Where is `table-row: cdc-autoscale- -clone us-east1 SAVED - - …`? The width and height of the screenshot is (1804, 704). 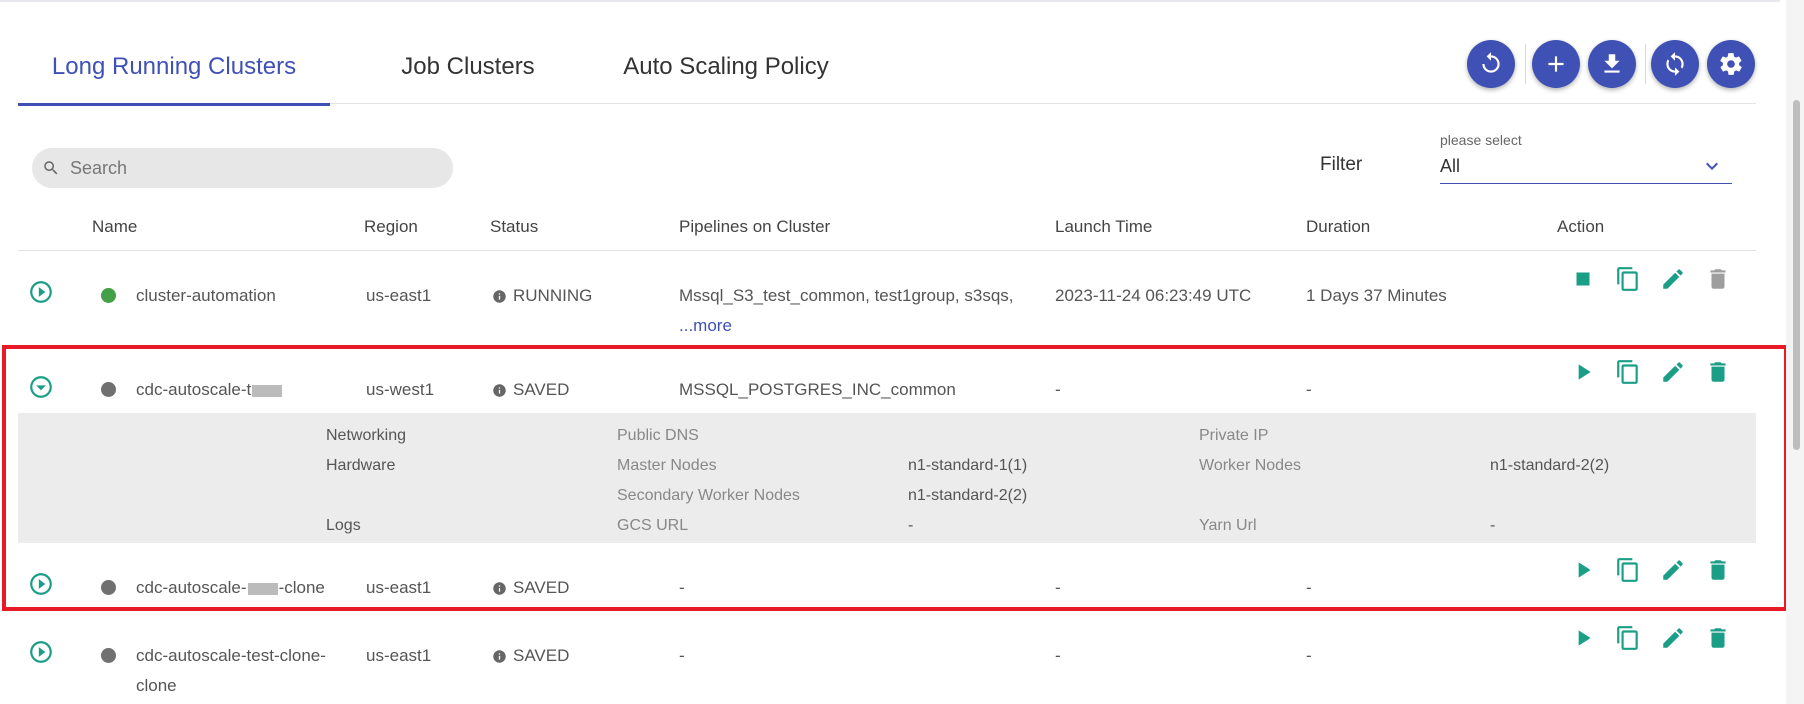 table-row: cdc-autoscale- -clone us-east1 SAVED - - … is located at coordinates (890, 577).